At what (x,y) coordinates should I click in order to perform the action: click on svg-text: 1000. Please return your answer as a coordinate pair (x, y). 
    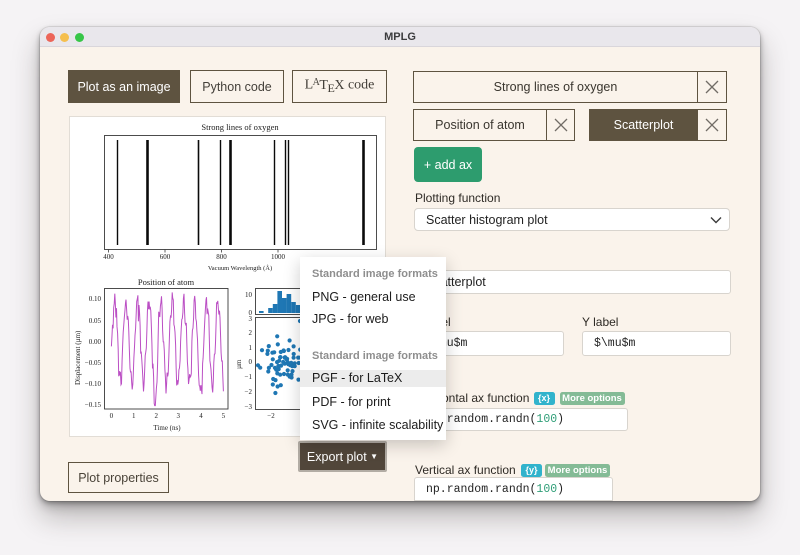
    Looking at the image, I should click on (278, 257).